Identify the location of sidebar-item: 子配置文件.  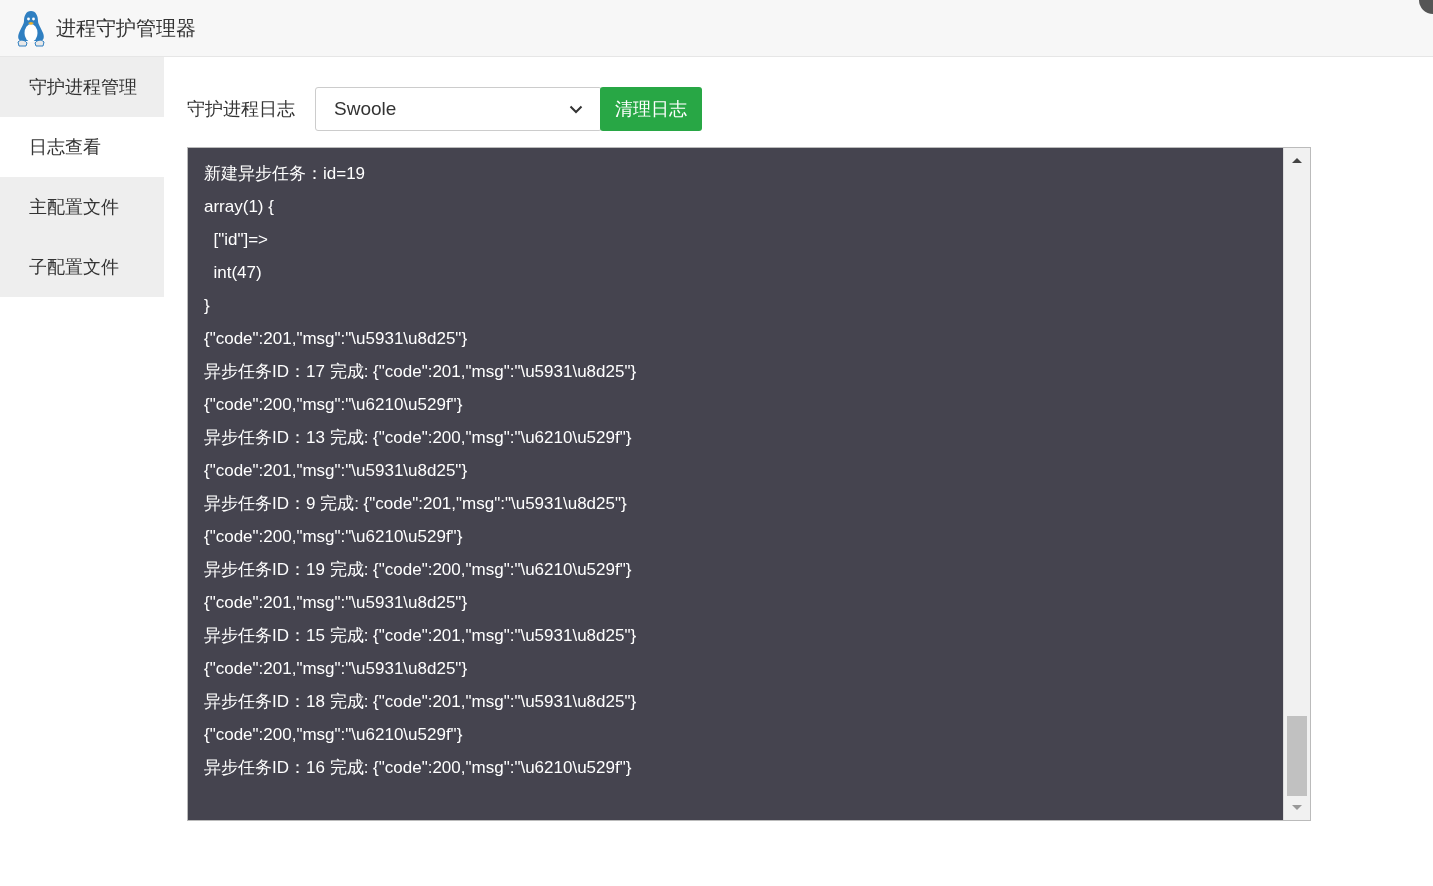
(82, 267).